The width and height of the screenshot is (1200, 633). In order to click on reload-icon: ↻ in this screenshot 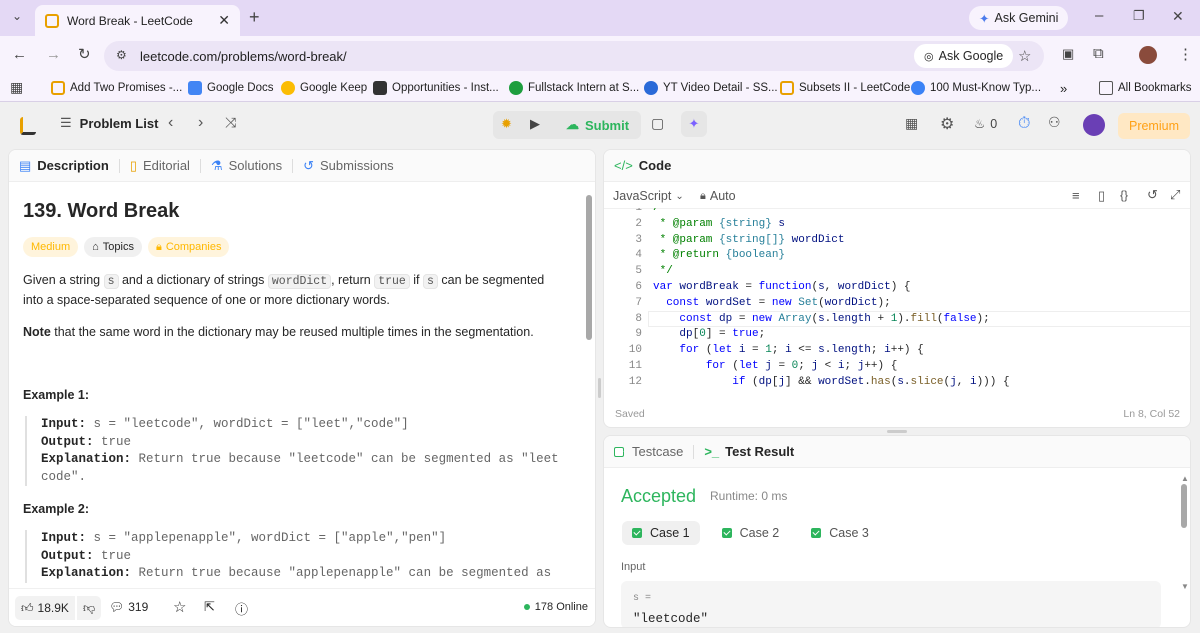, I will do `click(84, 54)`.